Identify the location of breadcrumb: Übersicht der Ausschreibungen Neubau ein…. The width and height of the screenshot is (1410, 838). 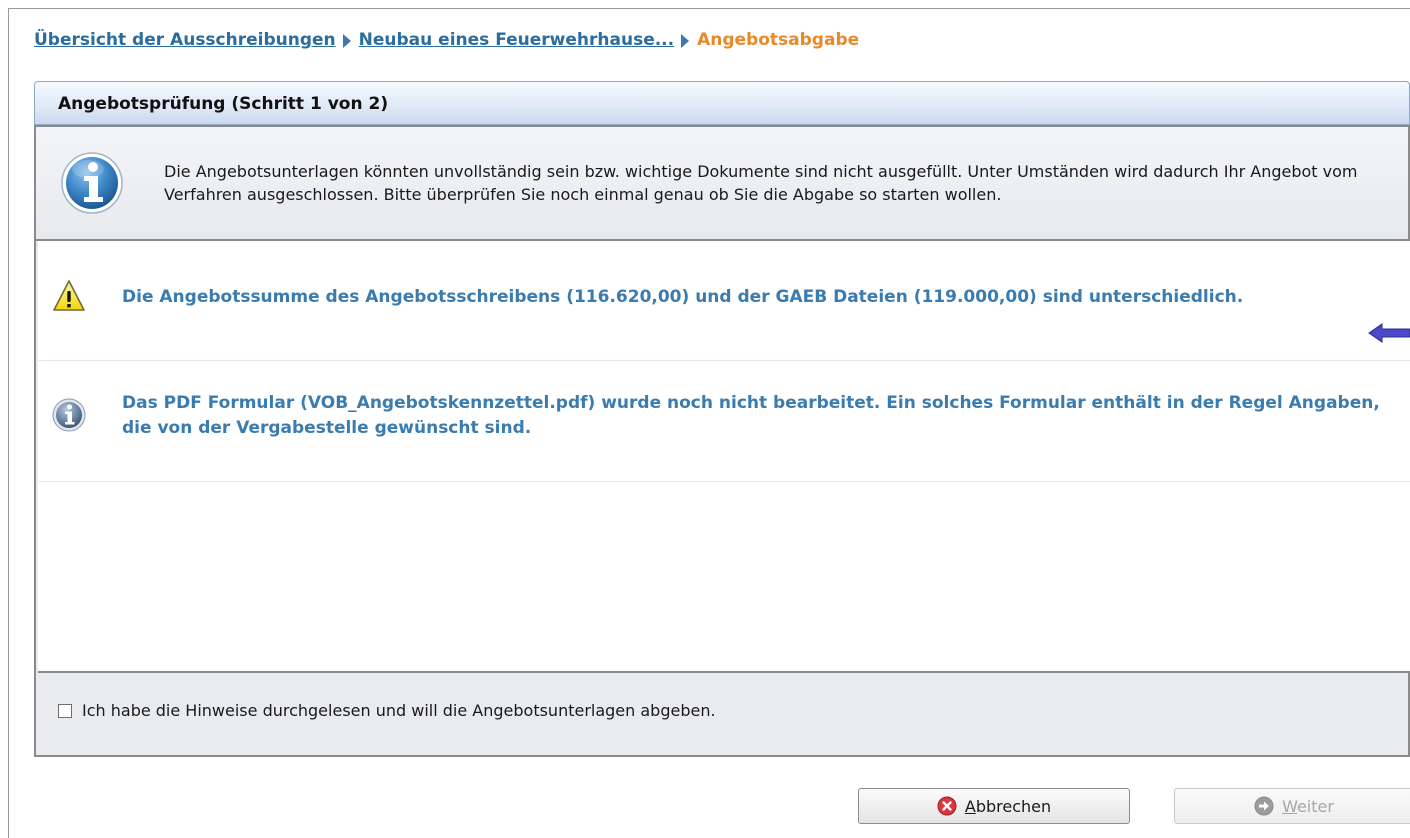
(446, 40).